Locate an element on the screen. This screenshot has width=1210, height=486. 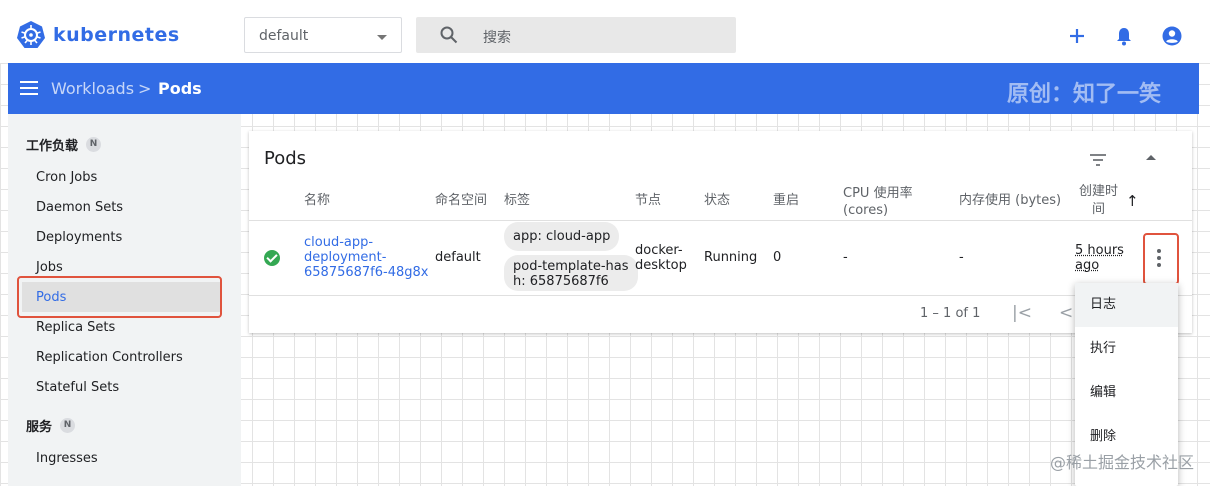
create-button is located at coordinates (1077, 38).